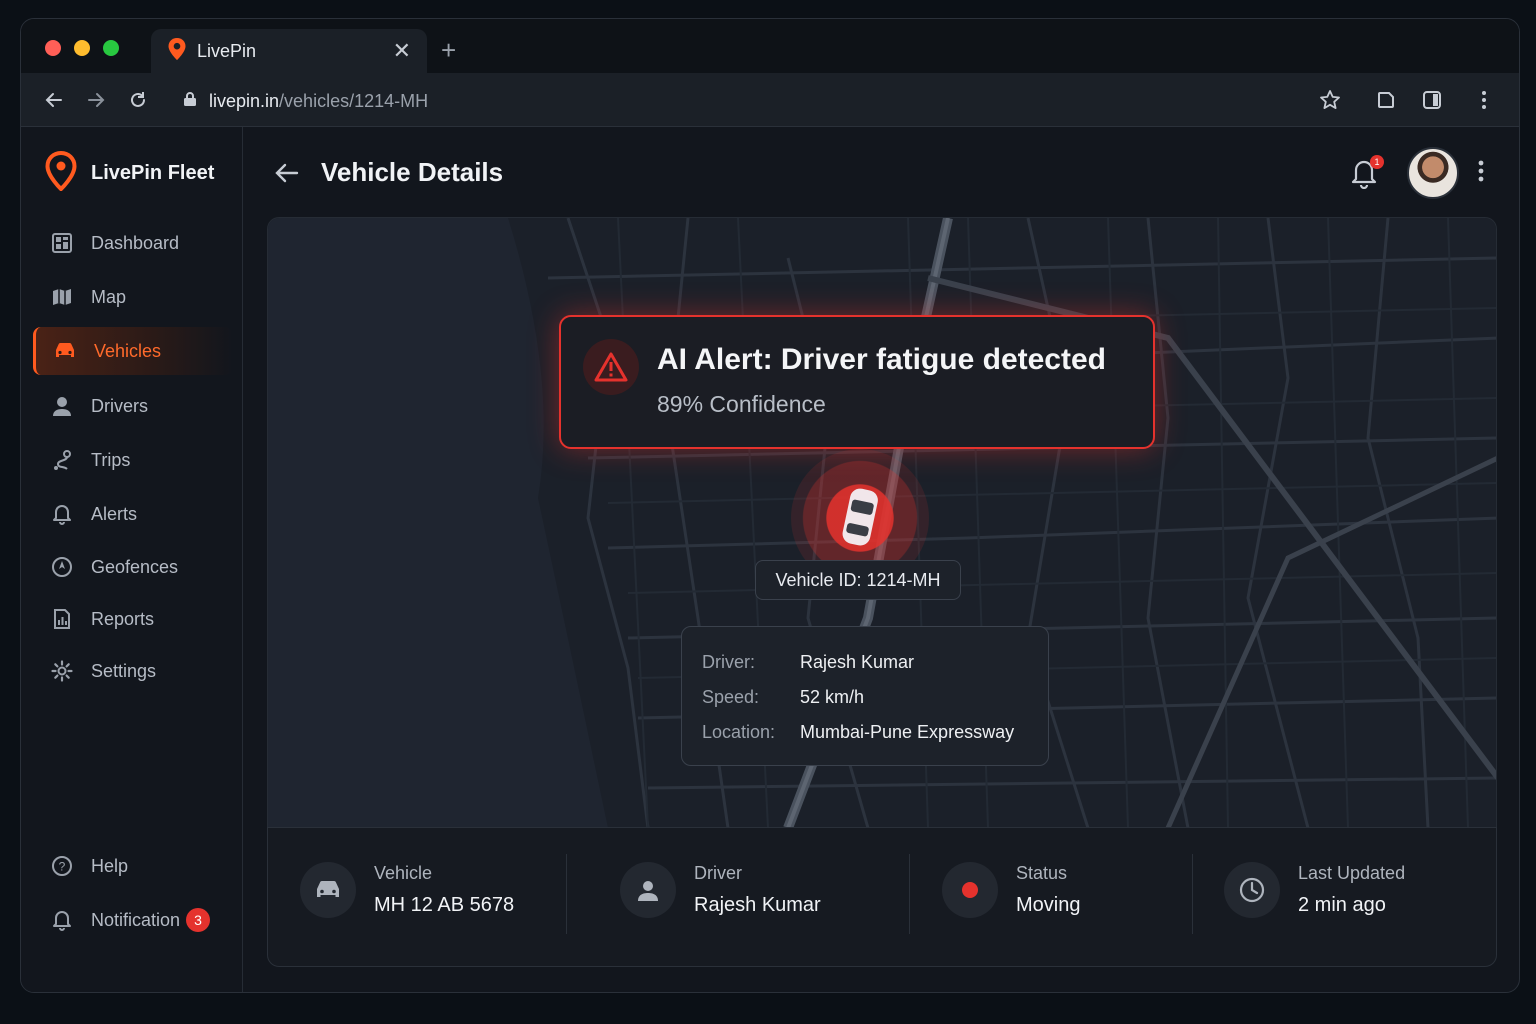 The width and height of the screenshot is (1536, 1024). What do you see at coordinates (1042, 873) in the screenshot?
I see `stat-status-label: Status` at bounding box center [1042, 873].